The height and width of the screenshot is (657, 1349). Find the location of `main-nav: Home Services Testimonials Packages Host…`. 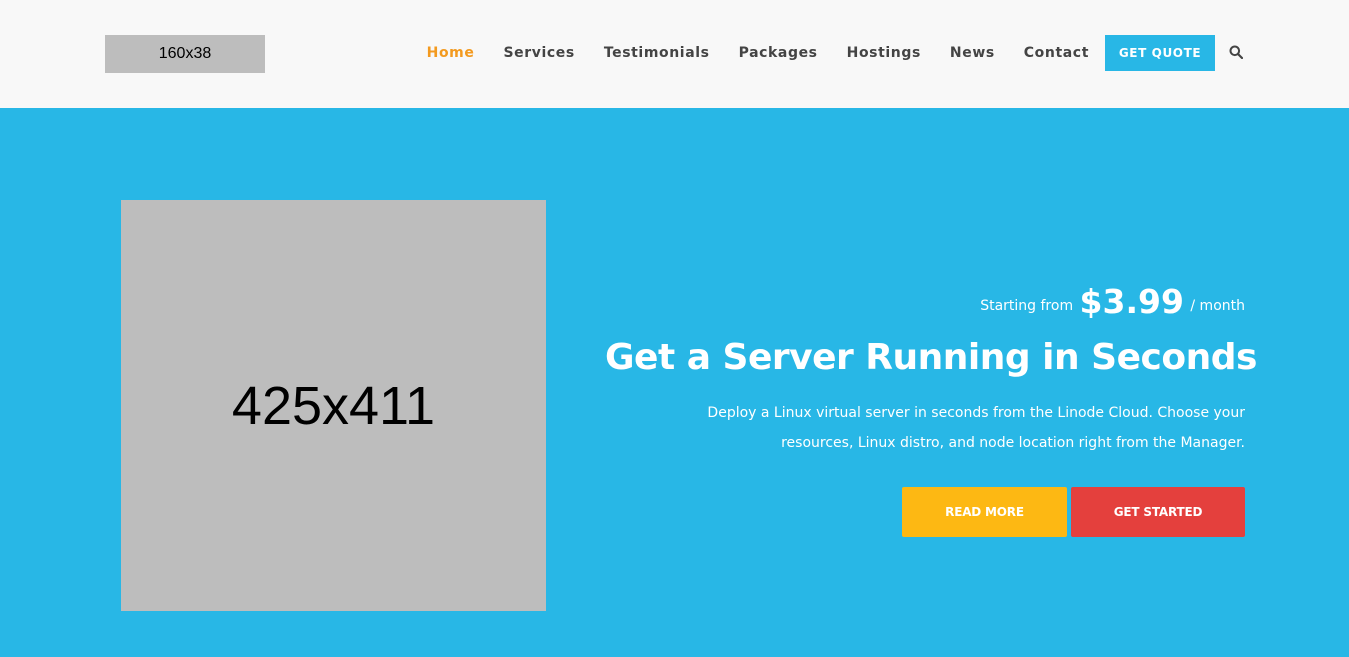

main-nav: Home Services Testimonials Packages Host… is located at coordinates (836, 53).